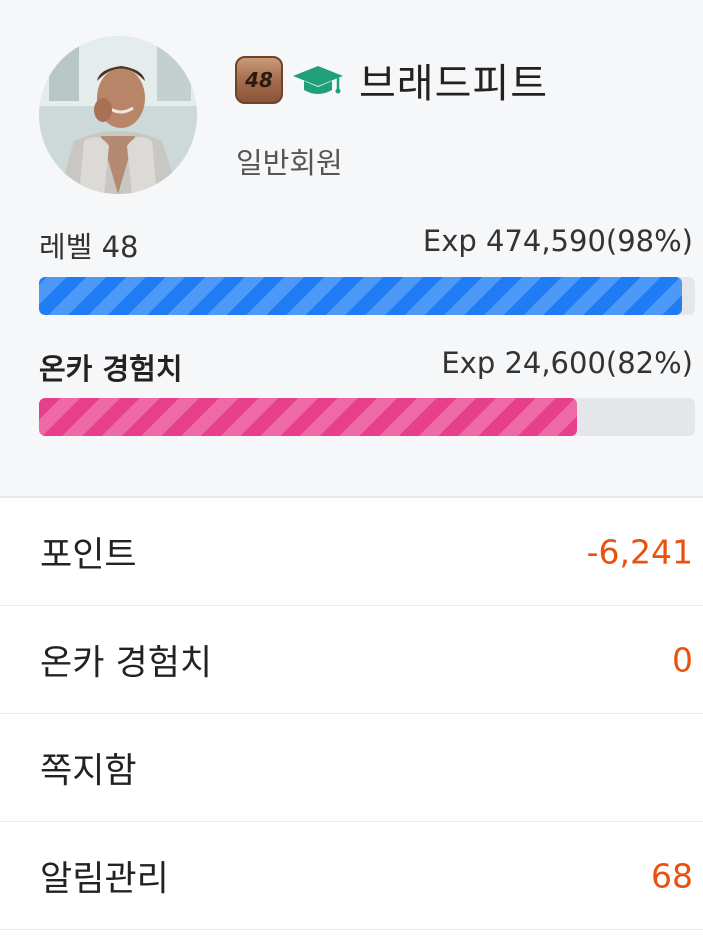 The height and width of the screenshot is (944, 703). Describe the element at coordinates (88, 771) in the screenshot. I see `menu-item-label: 쪽지함` at that location.